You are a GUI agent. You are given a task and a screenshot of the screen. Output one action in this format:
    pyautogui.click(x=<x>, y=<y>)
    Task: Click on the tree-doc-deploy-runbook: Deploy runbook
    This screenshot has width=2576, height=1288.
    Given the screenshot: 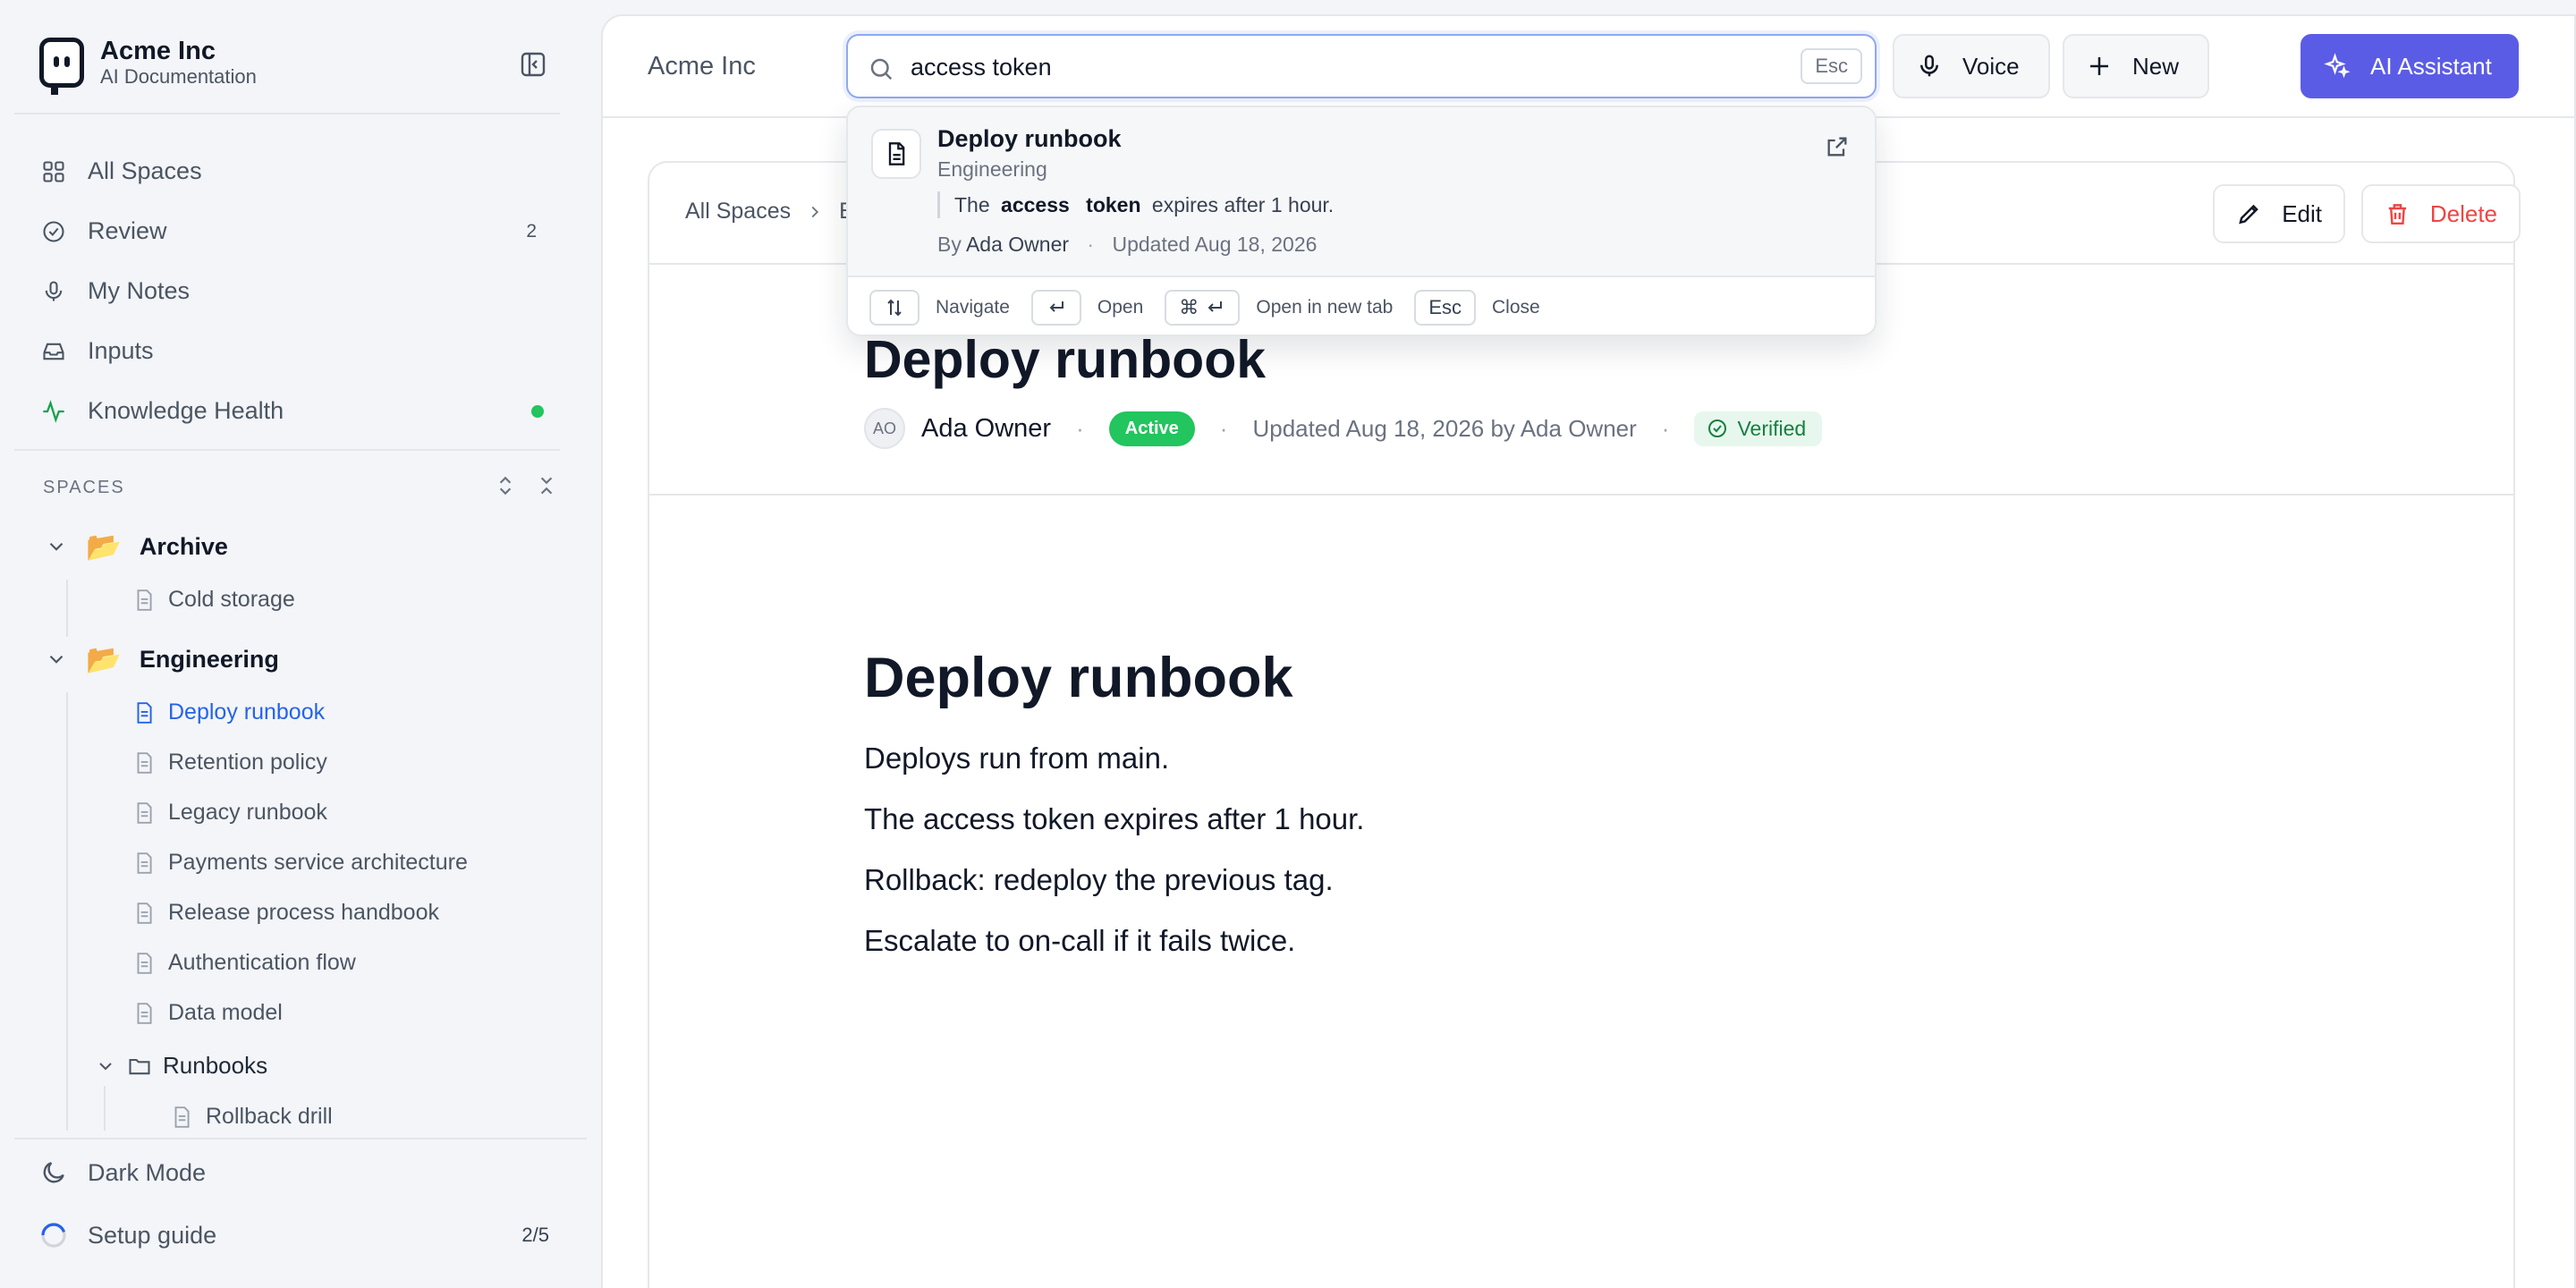 What is the action you would take?
    pyautogui.click(x=228, y=712)
    